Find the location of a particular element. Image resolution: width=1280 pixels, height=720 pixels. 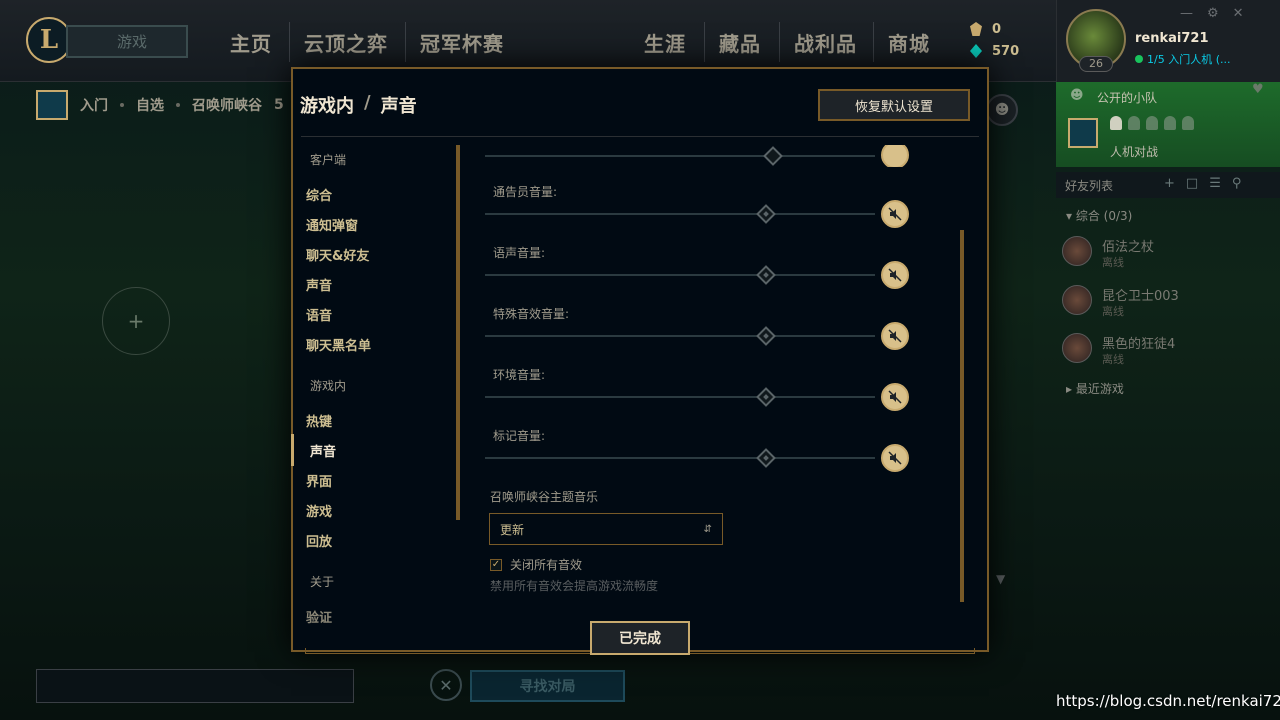

sidebar-item-game: 游戏 is located at coordinates (319, 510).